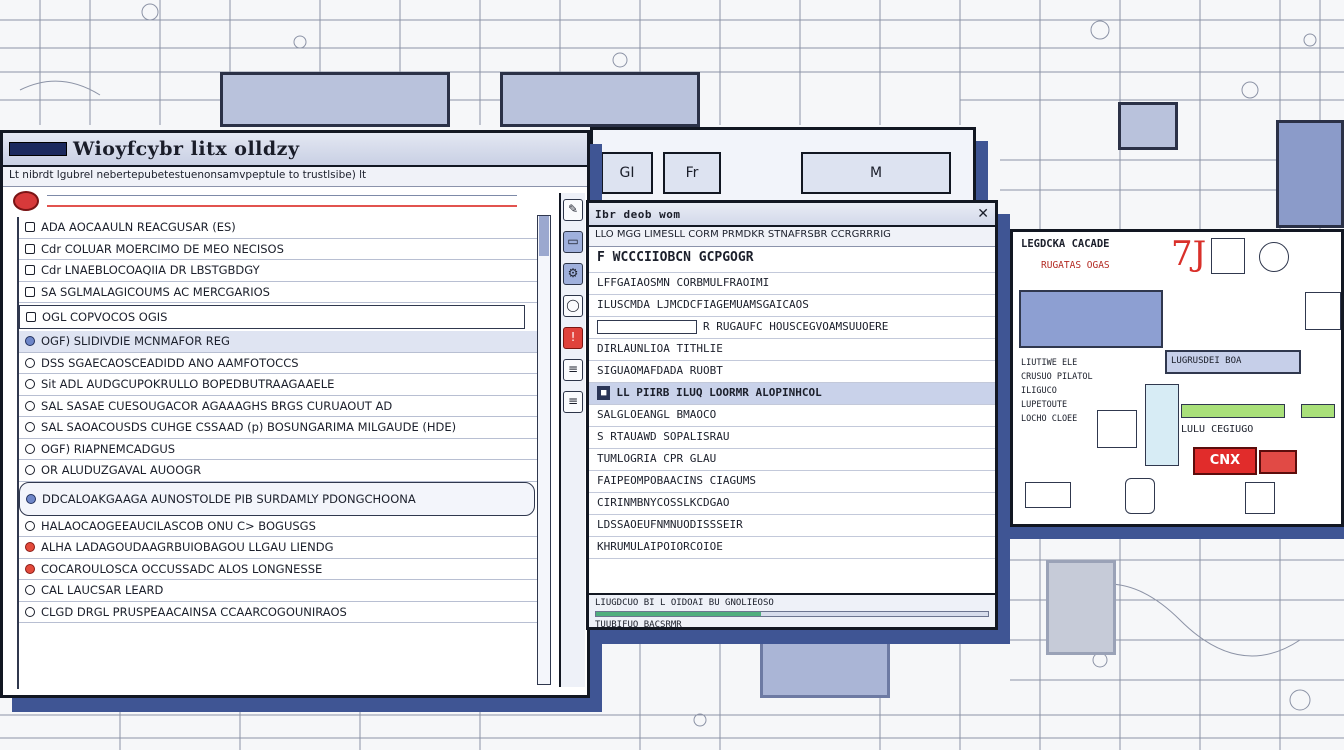  I want to click on list-item: DSS SGAECAOSCEADIDD ANO AAMFOTOCCS, so click(282, 363).